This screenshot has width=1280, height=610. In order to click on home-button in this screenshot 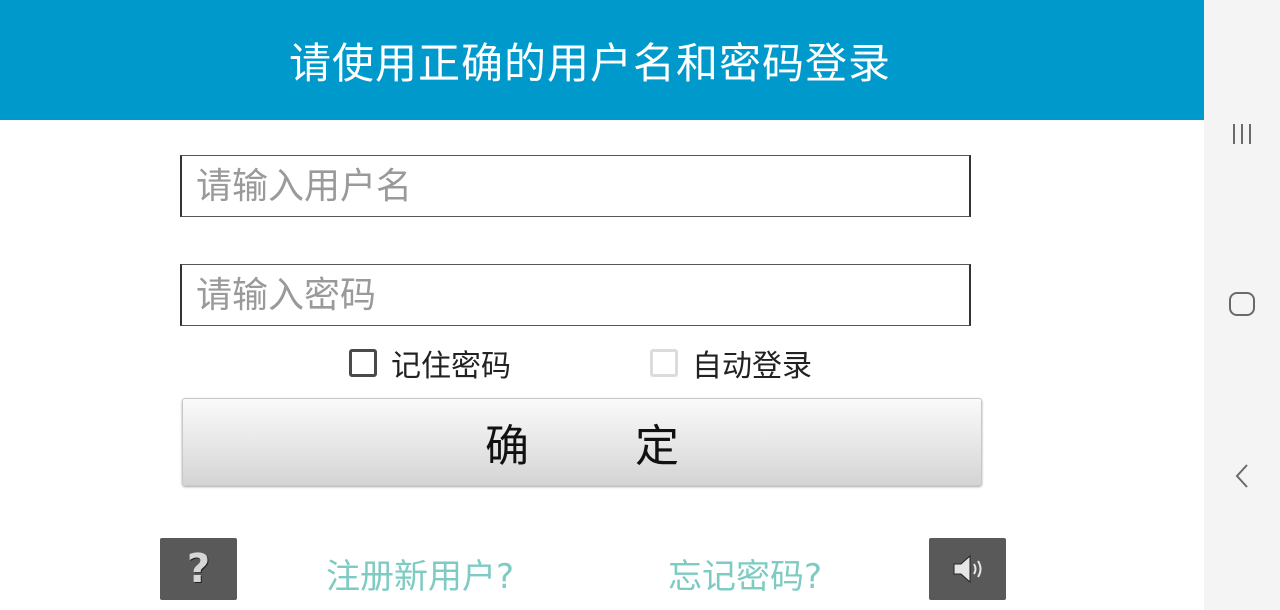, I will do `click(1242, 304)`.